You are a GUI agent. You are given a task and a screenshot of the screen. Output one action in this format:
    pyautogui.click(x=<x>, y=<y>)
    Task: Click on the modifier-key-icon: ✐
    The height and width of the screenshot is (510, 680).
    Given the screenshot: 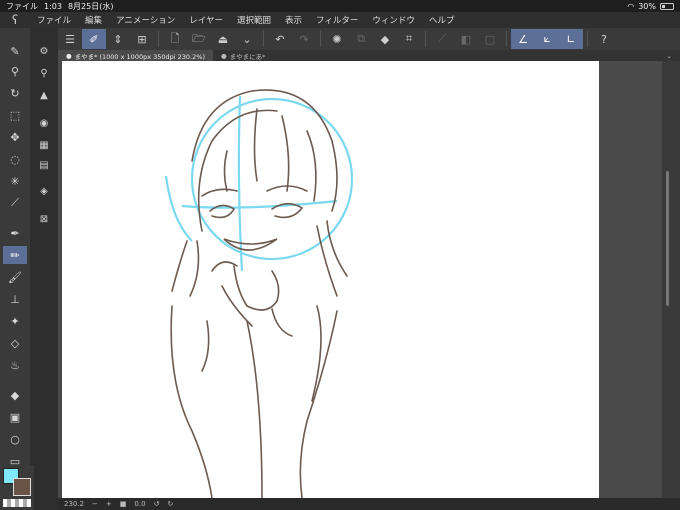 What is the action you would take?
    pyautogui.click(x=94, y=39)
    